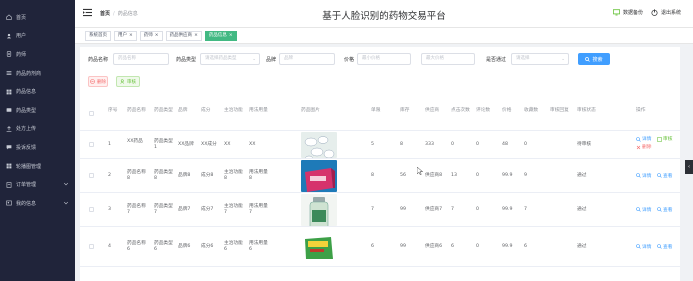  I want to click on sidebar-item: 轮播图管理, so click(37, 166).